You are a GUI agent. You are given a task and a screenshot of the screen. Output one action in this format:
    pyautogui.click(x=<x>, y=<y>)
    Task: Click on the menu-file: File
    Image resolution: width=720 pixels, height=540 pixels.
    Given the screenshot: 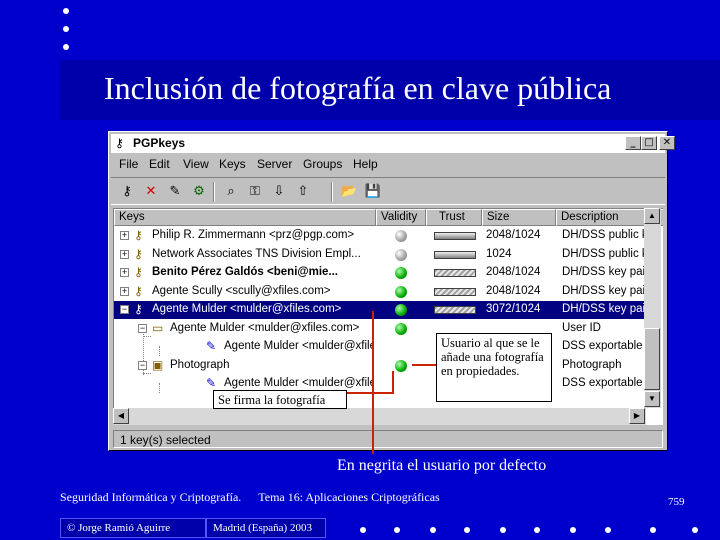 What is the action you would take?
    pyautogui.click(x=128, y=164)
    